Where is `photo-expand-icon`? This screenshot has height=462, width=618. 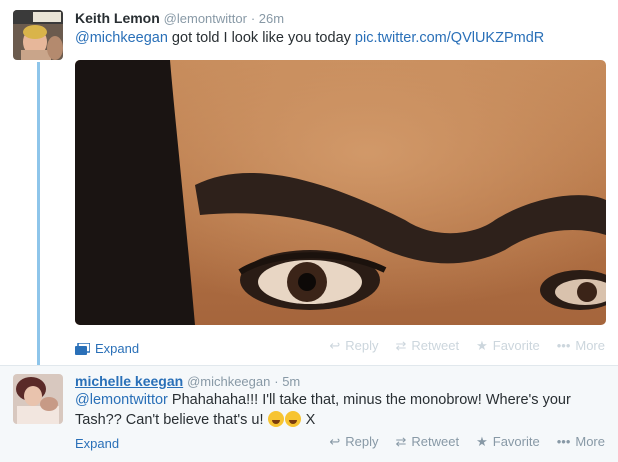
photo-expand-icon is located at coordinates (82, 348).